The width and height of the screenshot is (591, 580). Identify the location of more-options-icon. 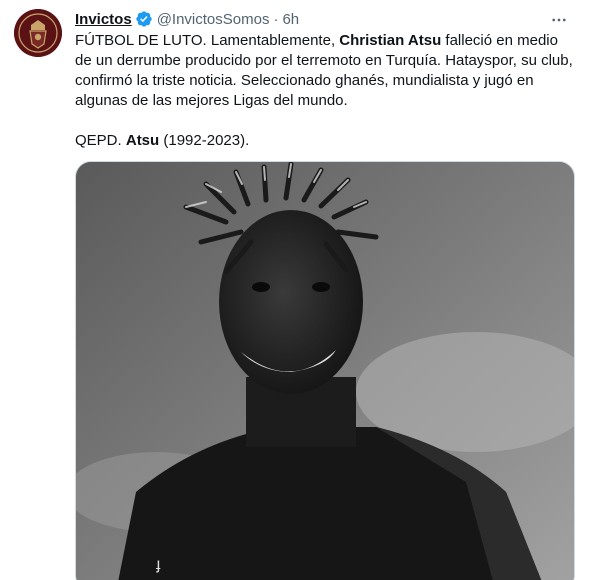
(559, 20).